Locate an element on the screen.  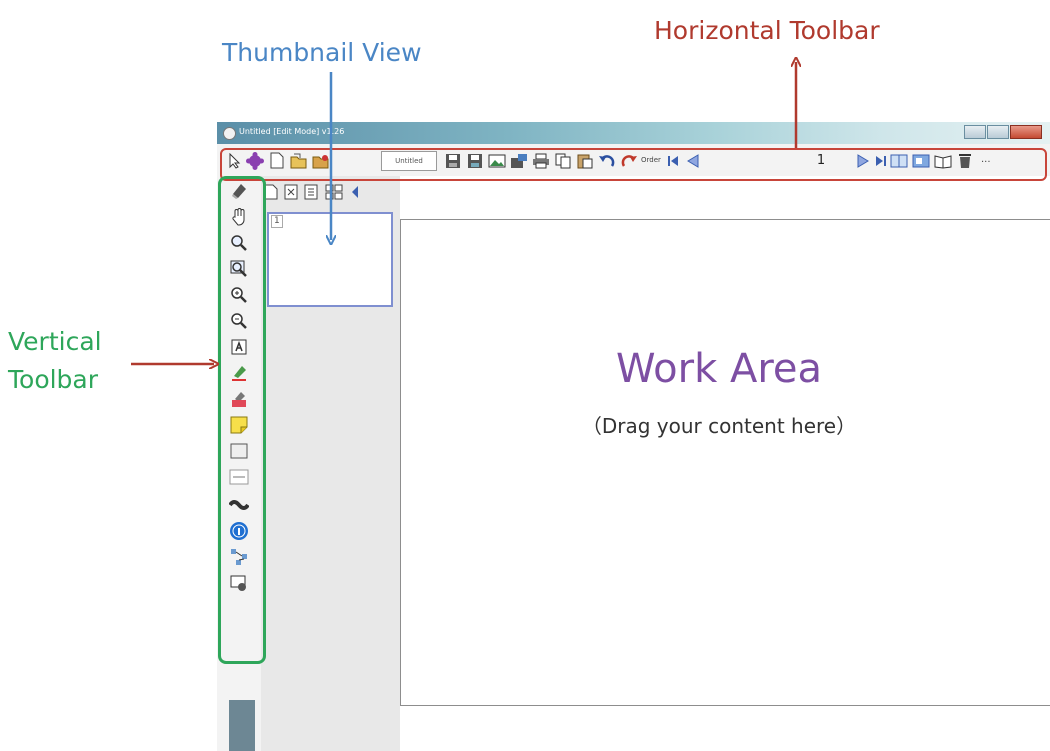
vertical-toolbar-scroll is located at coordinates (242, 725).